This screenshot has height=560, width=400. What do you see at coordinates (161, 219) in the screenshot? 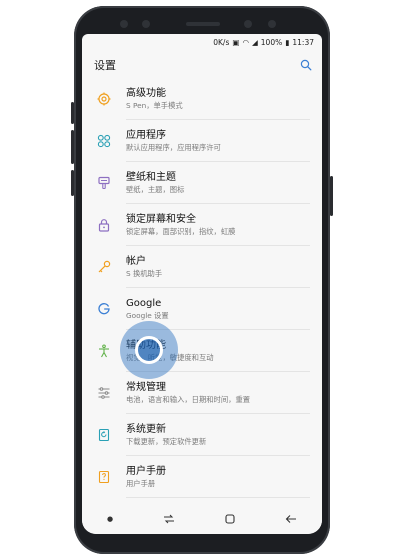
I see `item-title: 锁定屏幕和安全` at bounding box center [161, 219].